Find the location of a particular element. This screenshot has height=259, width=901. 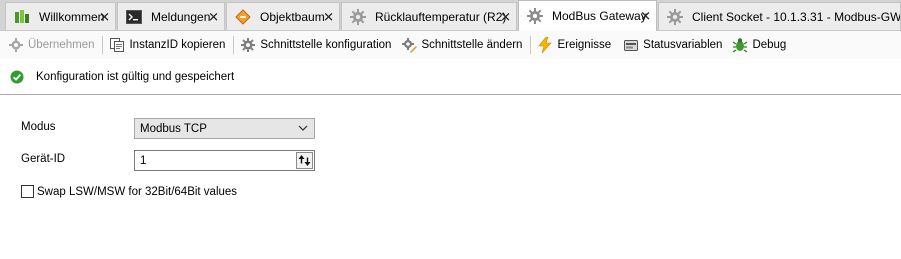

tab-ruecklauftemperatur: Rücklauftemperatur (R2) ✕ is located at coordinates (429, 16).